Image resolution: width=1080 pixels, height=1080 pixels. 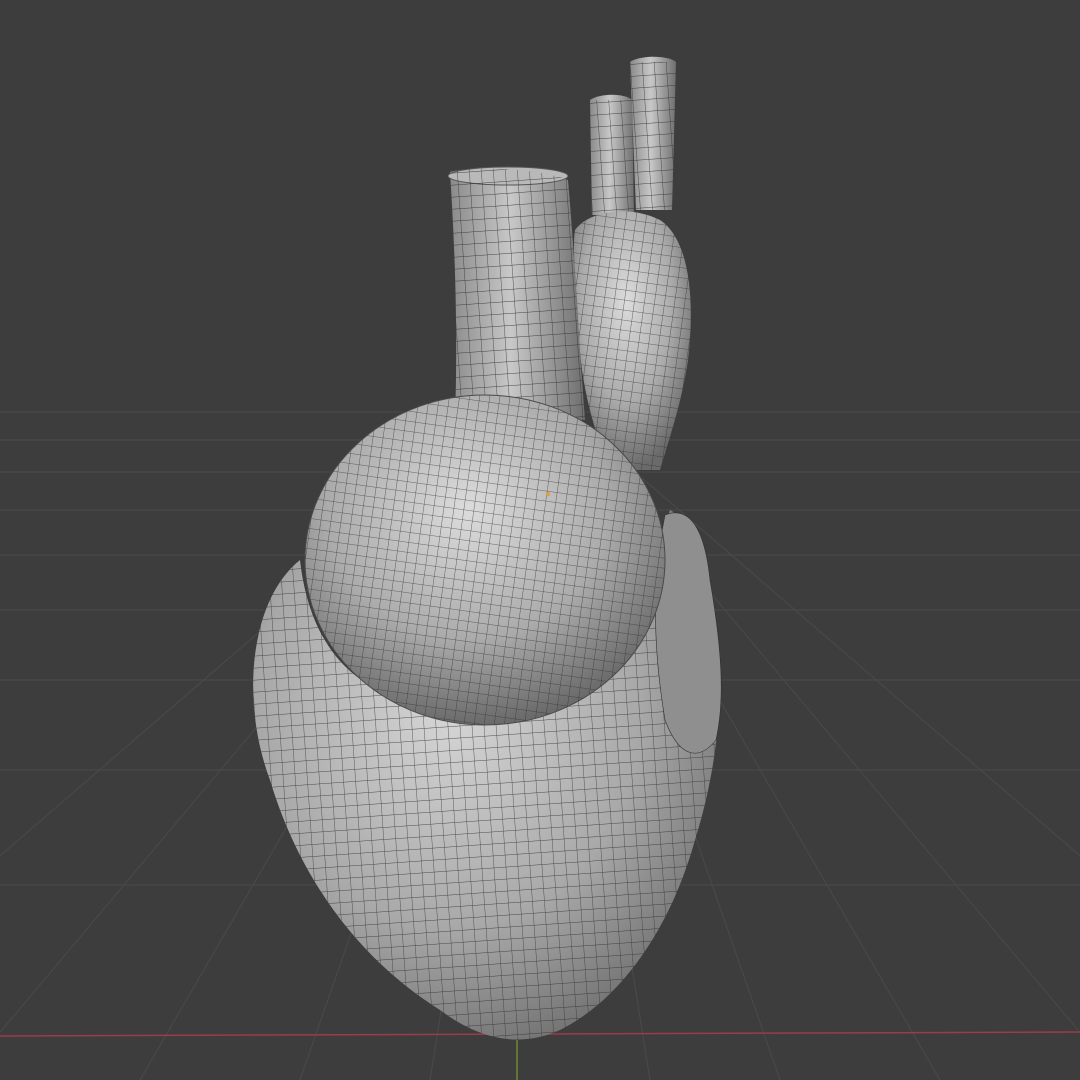 I want to click on origin-marker, so click(x=548, y=494).